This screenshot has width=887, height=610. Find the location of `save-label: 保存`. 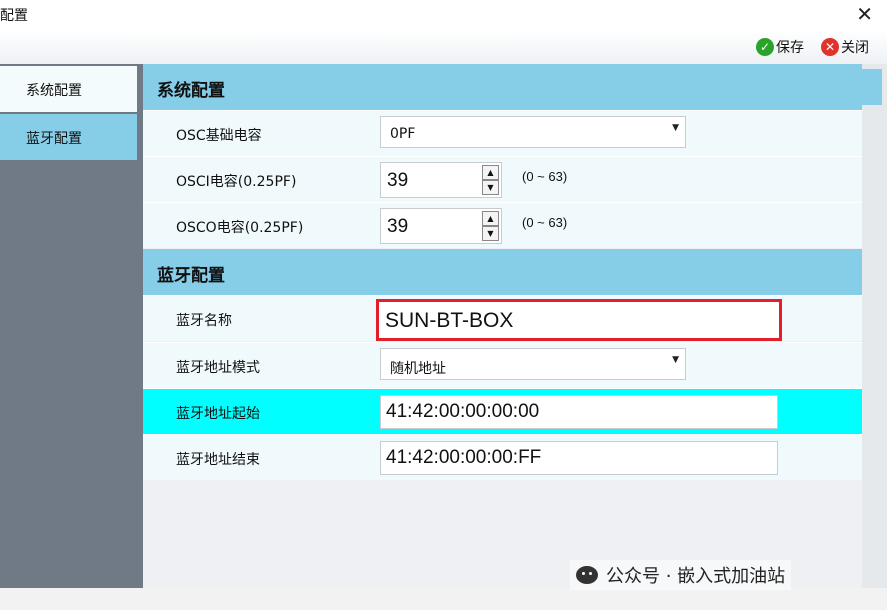

save-label: 保存 is located at coordinates (790, 48).